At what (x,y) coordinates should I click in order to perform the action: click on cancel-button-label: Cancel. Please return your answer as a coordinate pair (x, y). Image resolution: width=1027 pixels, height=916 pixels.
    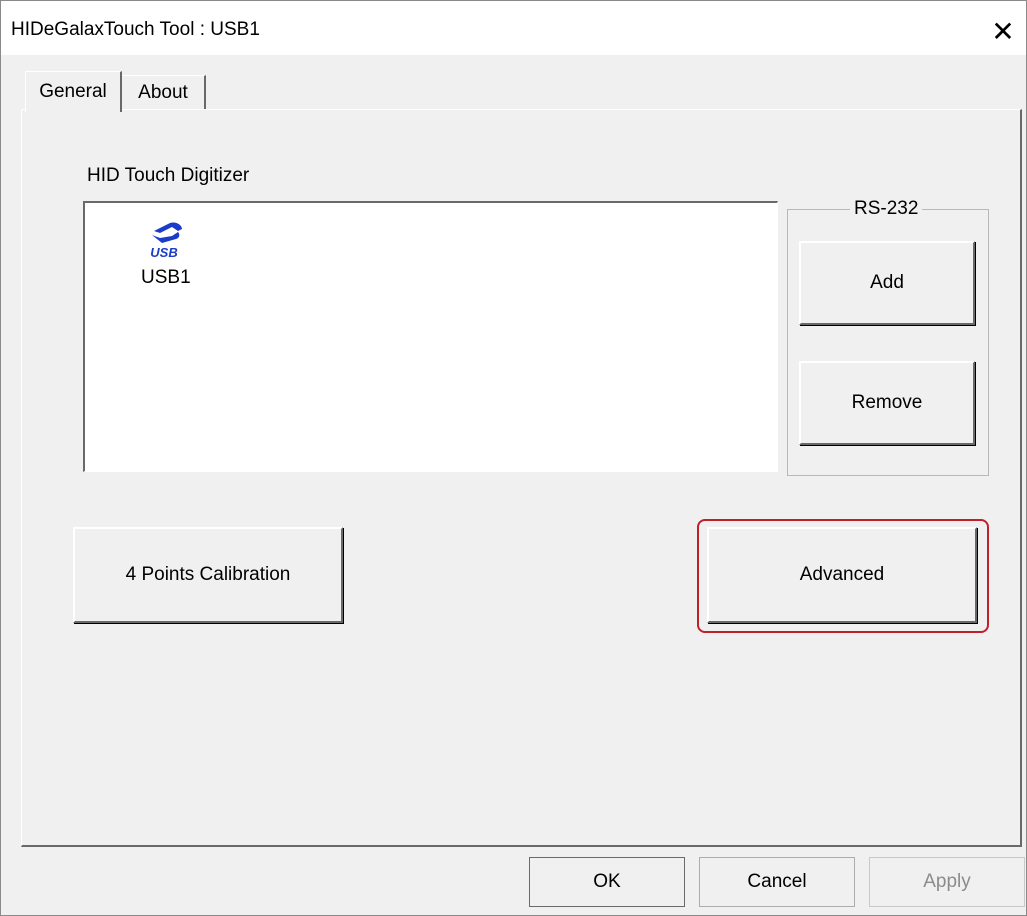
    Looking at the image, I should click on (777, 881).